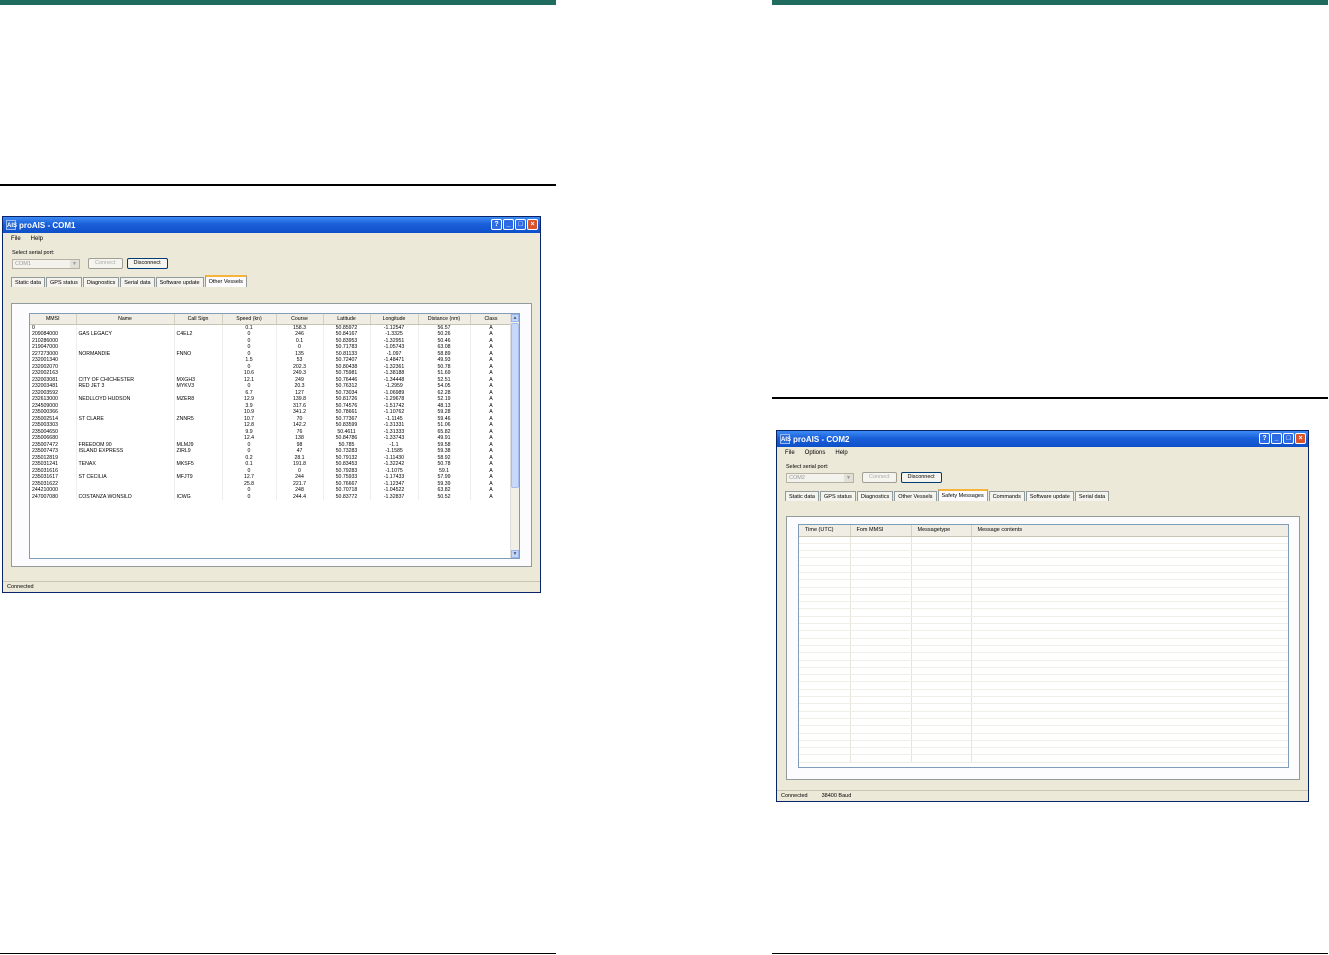  Describe the element at coordinates (836, 796) in the screenshot. I see `baud-rate: 38400 Baud` at that location.